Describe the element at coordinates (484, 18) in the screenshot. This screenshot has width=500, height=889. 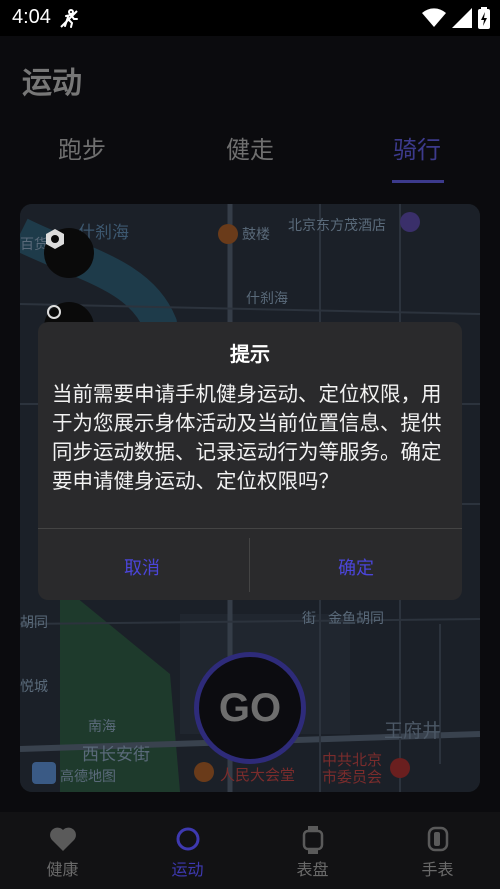
I see `battery-charging-icon` at that location.